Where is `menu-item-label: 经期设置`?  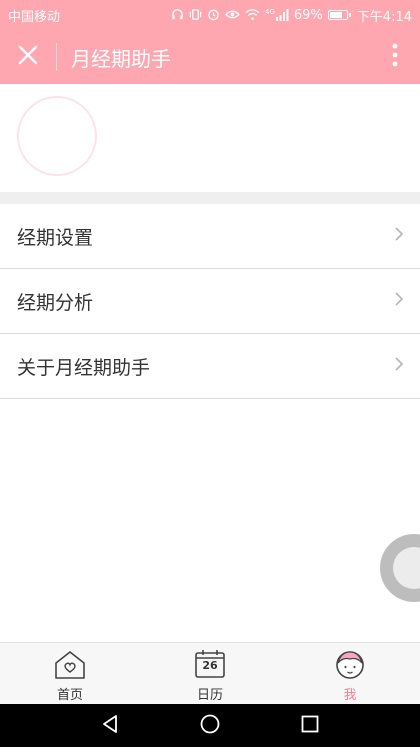 menu-item-label: 经期设置 is located at coordinates (55, 237).